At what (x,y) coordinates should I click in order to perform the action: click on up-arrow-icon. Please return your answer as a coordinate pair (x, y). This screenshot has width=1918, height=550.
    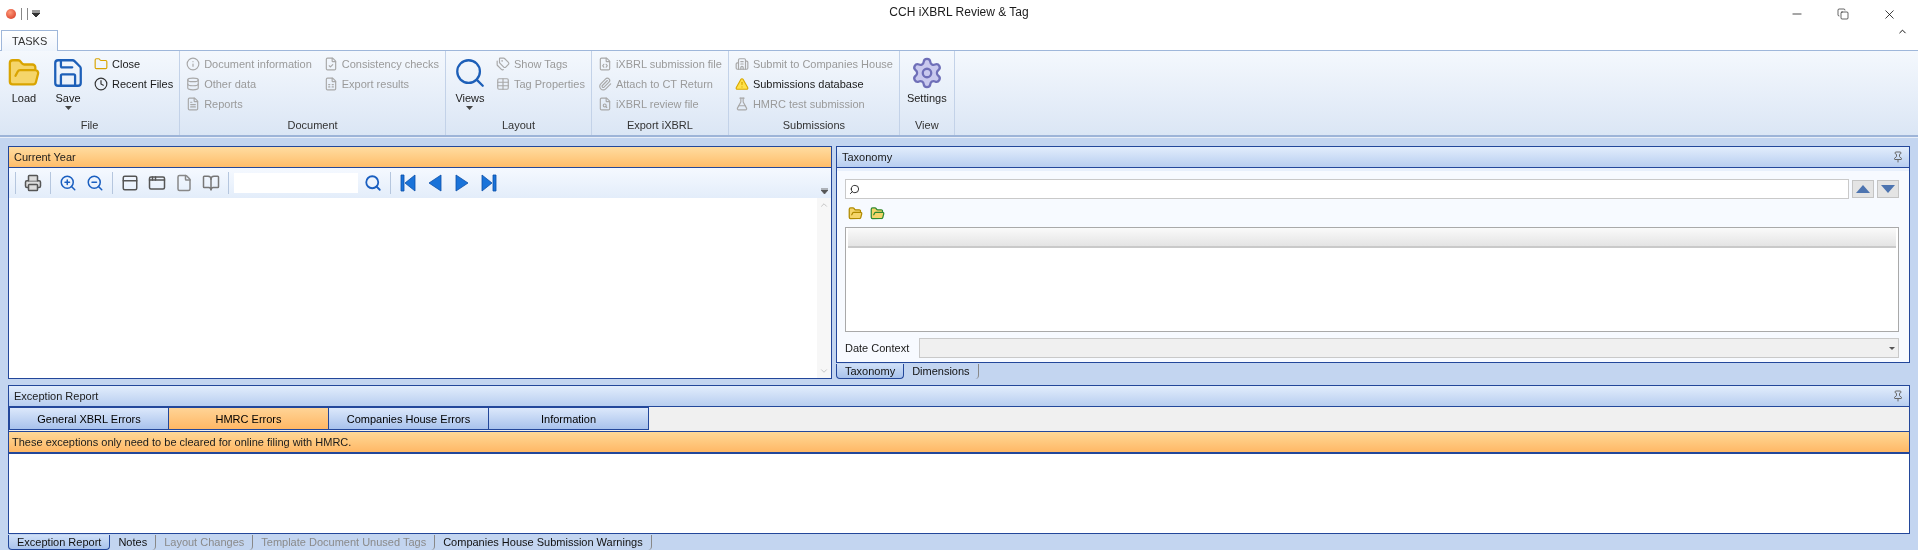
    Looking at the image, I should click on (1863, 189).